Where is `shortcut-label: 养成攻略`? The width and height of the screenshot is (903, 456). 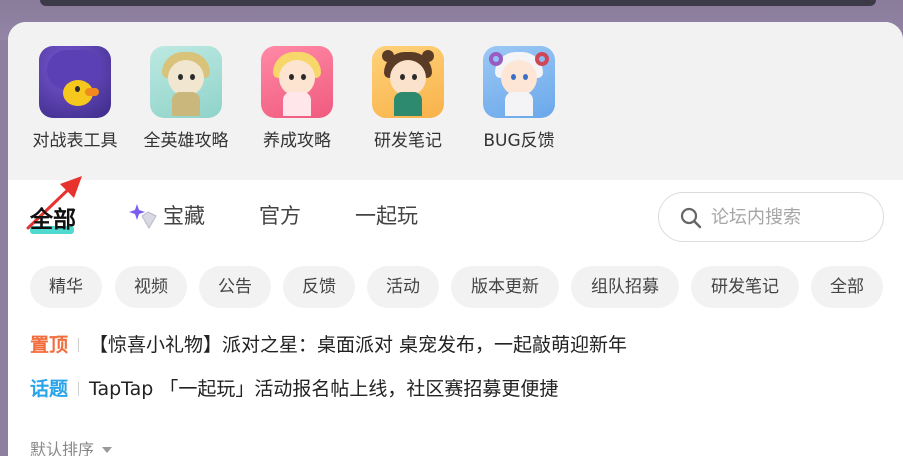
shortcut-label: 养成攻略 is located at coordinates (297, 141).